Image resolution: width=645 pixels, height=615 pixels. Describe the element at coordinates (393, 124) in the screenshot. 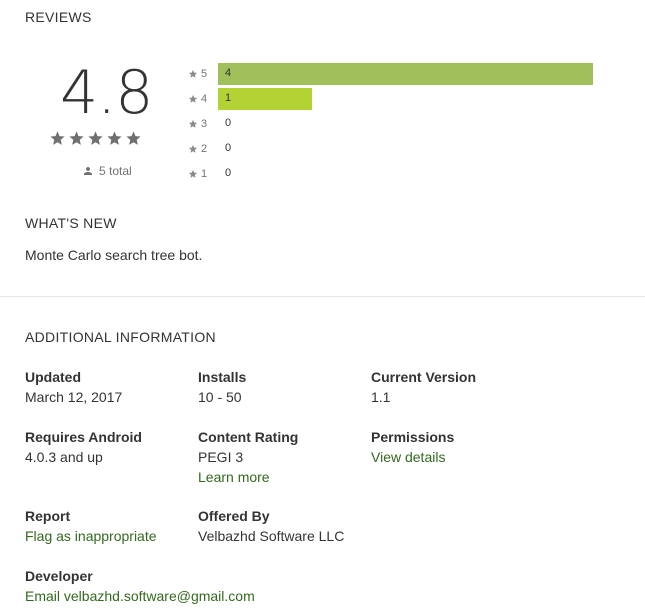

I see `histogram-row-3: 3 0` at that location.